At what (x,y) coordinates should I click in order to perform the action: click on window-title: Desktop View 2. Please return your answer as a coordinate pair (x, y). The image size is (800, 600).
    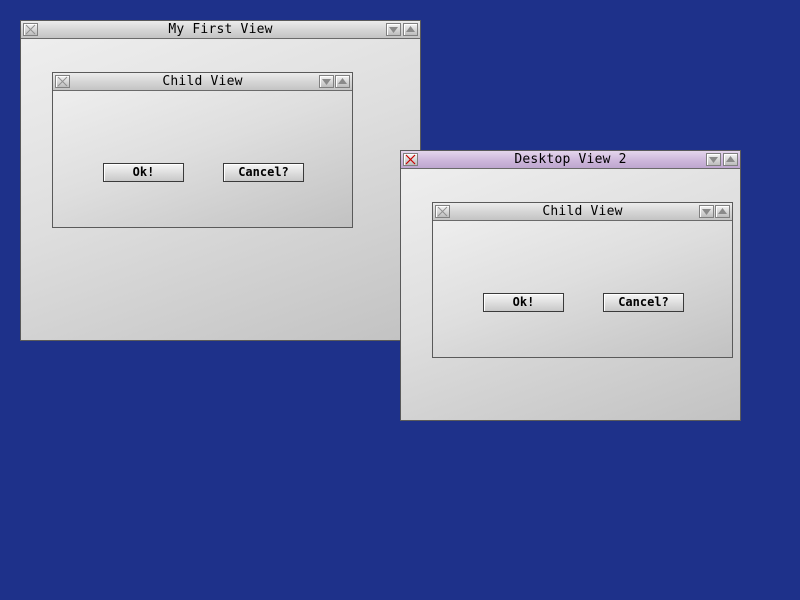
    Looking at the image, I should click on (570, 159).